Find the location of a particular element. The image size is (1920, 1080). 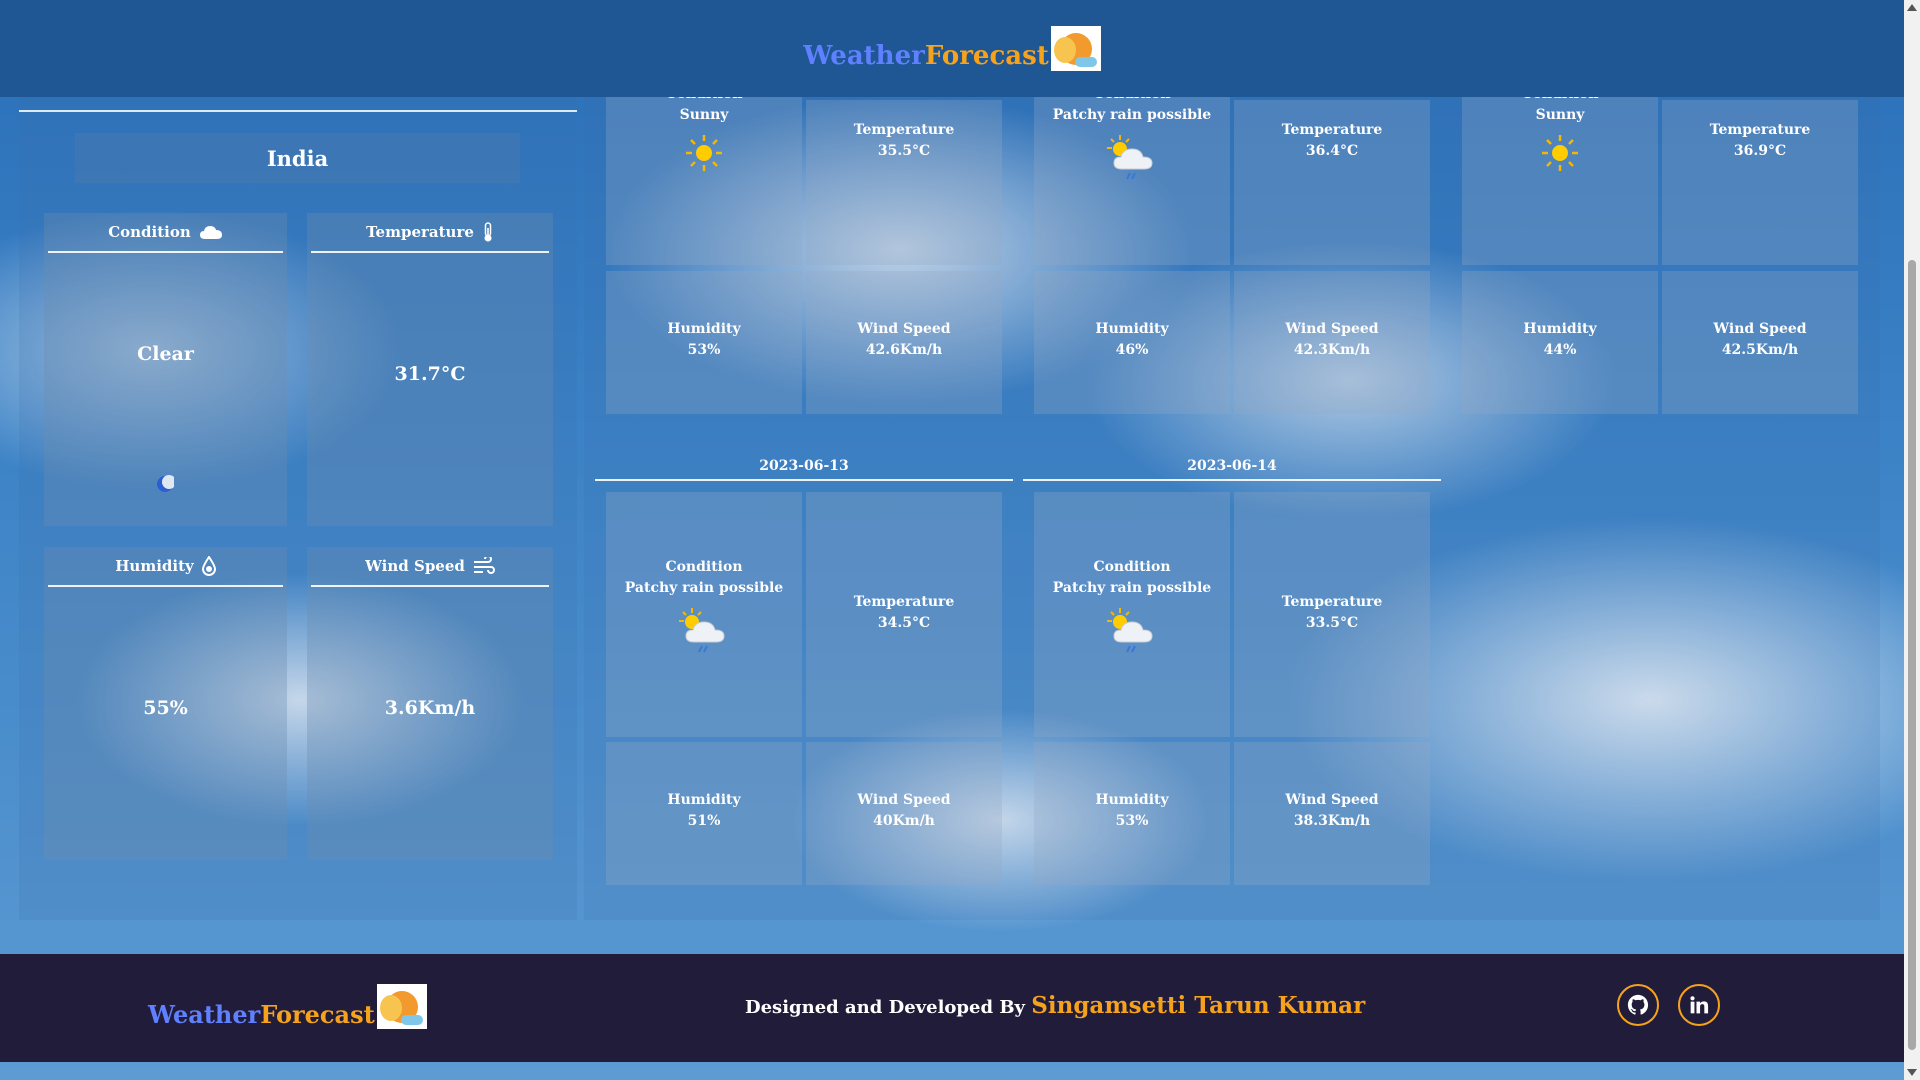

humidity-value: 51% is located at coordinates (704, 821).